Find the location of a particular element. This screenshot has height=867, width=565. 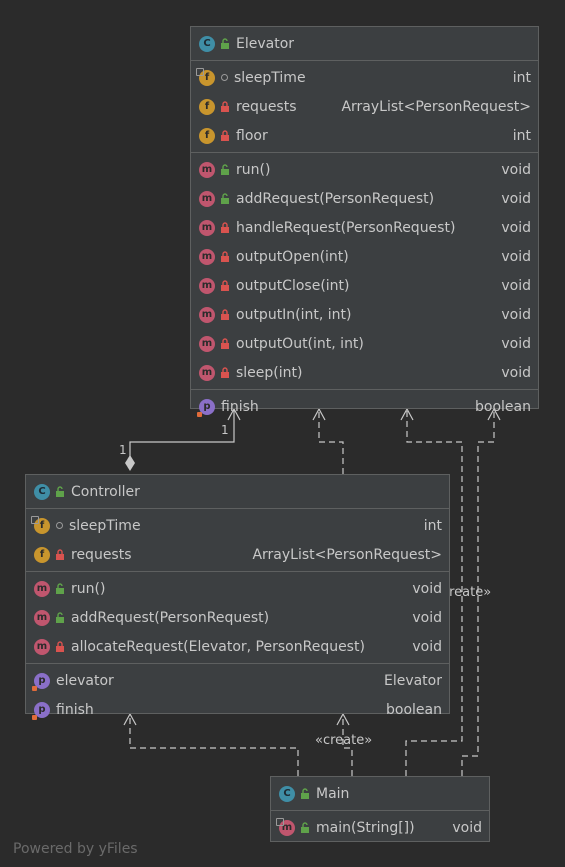

class-header: C Controller is located at coordinates (237, 492).